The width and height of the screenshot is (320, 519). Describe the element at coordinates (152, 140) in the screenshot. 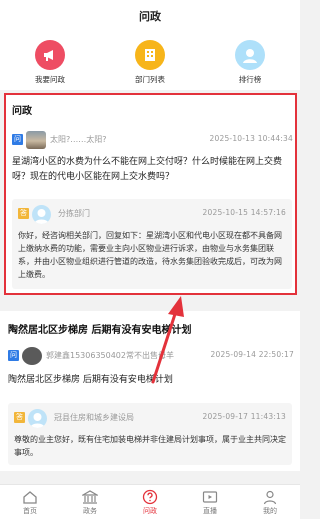

I see `question-header: 问 太阳?……太阳? 2025-10-13 10:44:34` at that location.